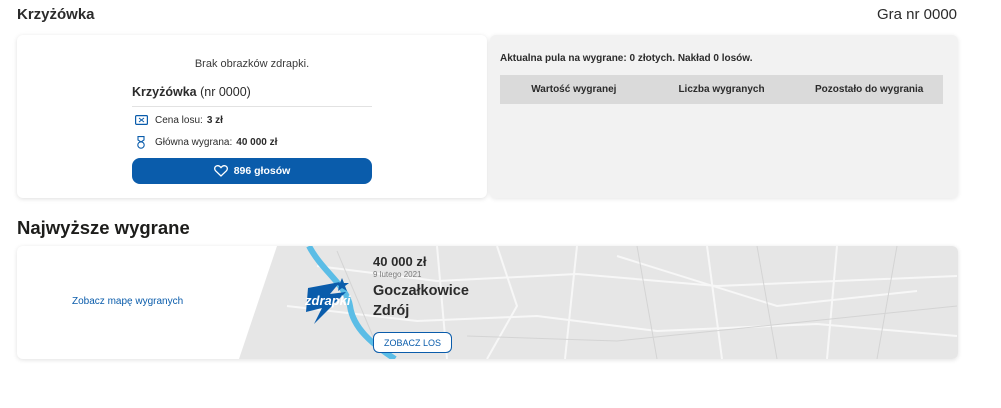 The height and width of the screenshot is (408, 1001). I want to click on ticket-title: Krzyżówka (nr 0000), so click(191, 92).